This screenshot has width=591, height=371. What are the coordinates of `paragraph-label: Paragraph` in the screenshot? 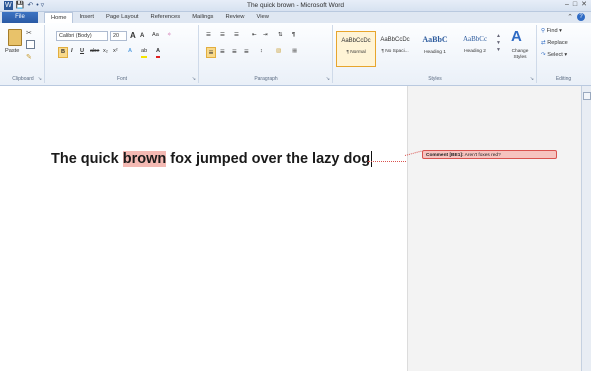 It's located at (266, 79).